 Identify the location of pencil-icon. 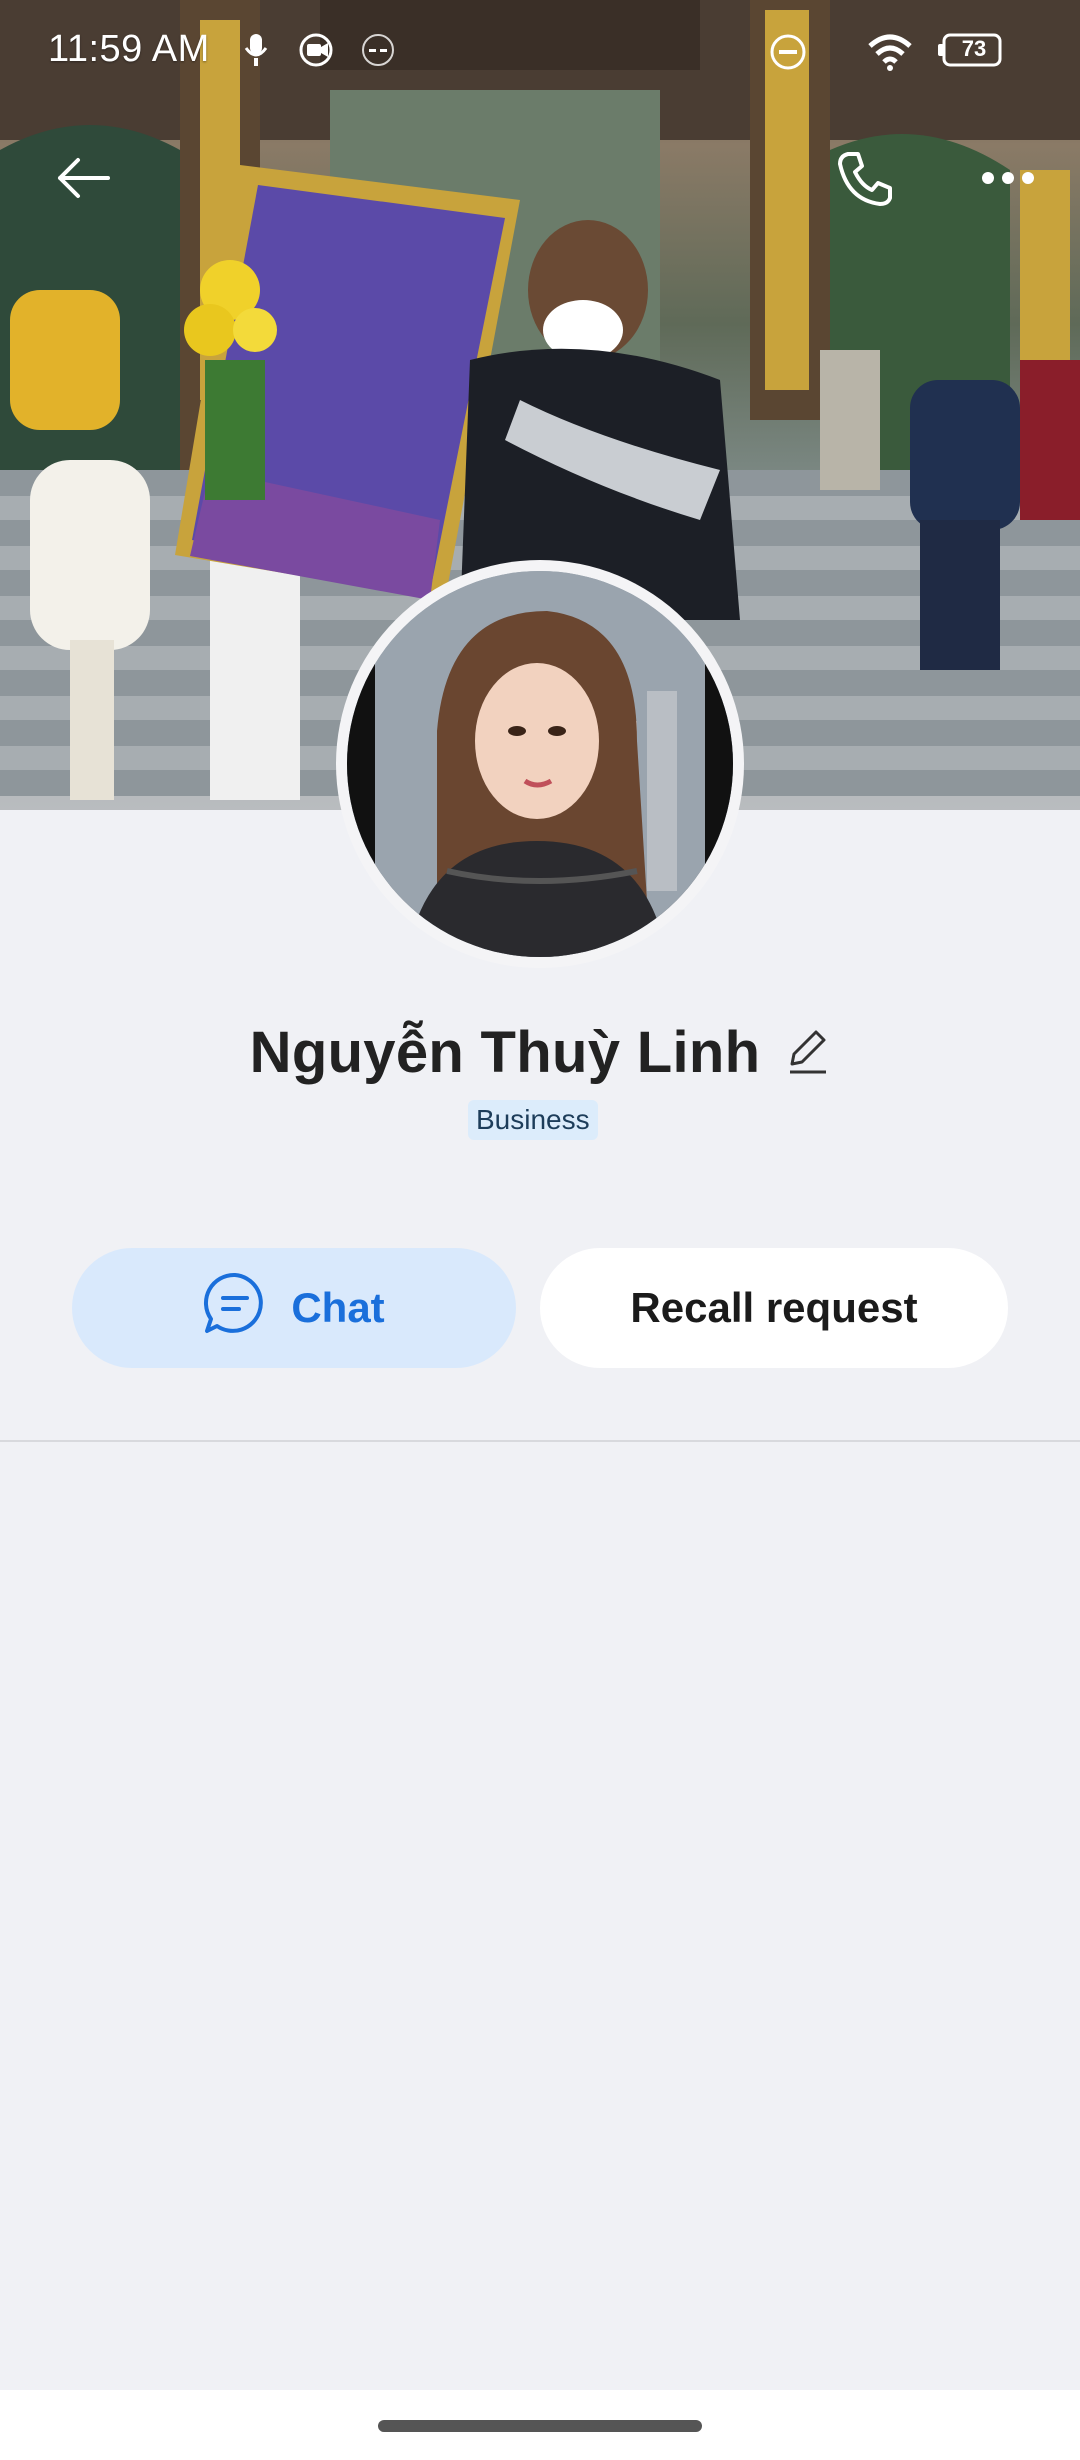
(808, 1054).